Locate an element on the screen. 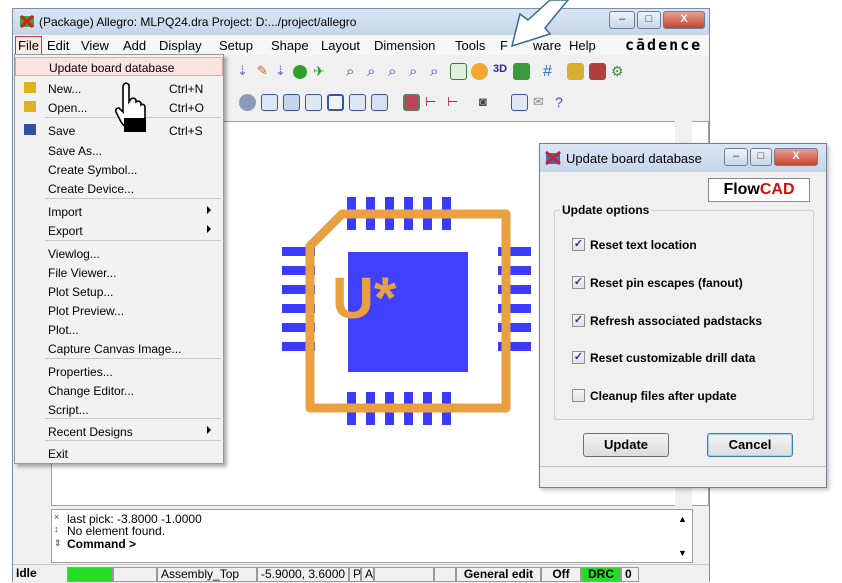  file-menu-item-update-board-database: Update board database is located at coordinates (119, 66).